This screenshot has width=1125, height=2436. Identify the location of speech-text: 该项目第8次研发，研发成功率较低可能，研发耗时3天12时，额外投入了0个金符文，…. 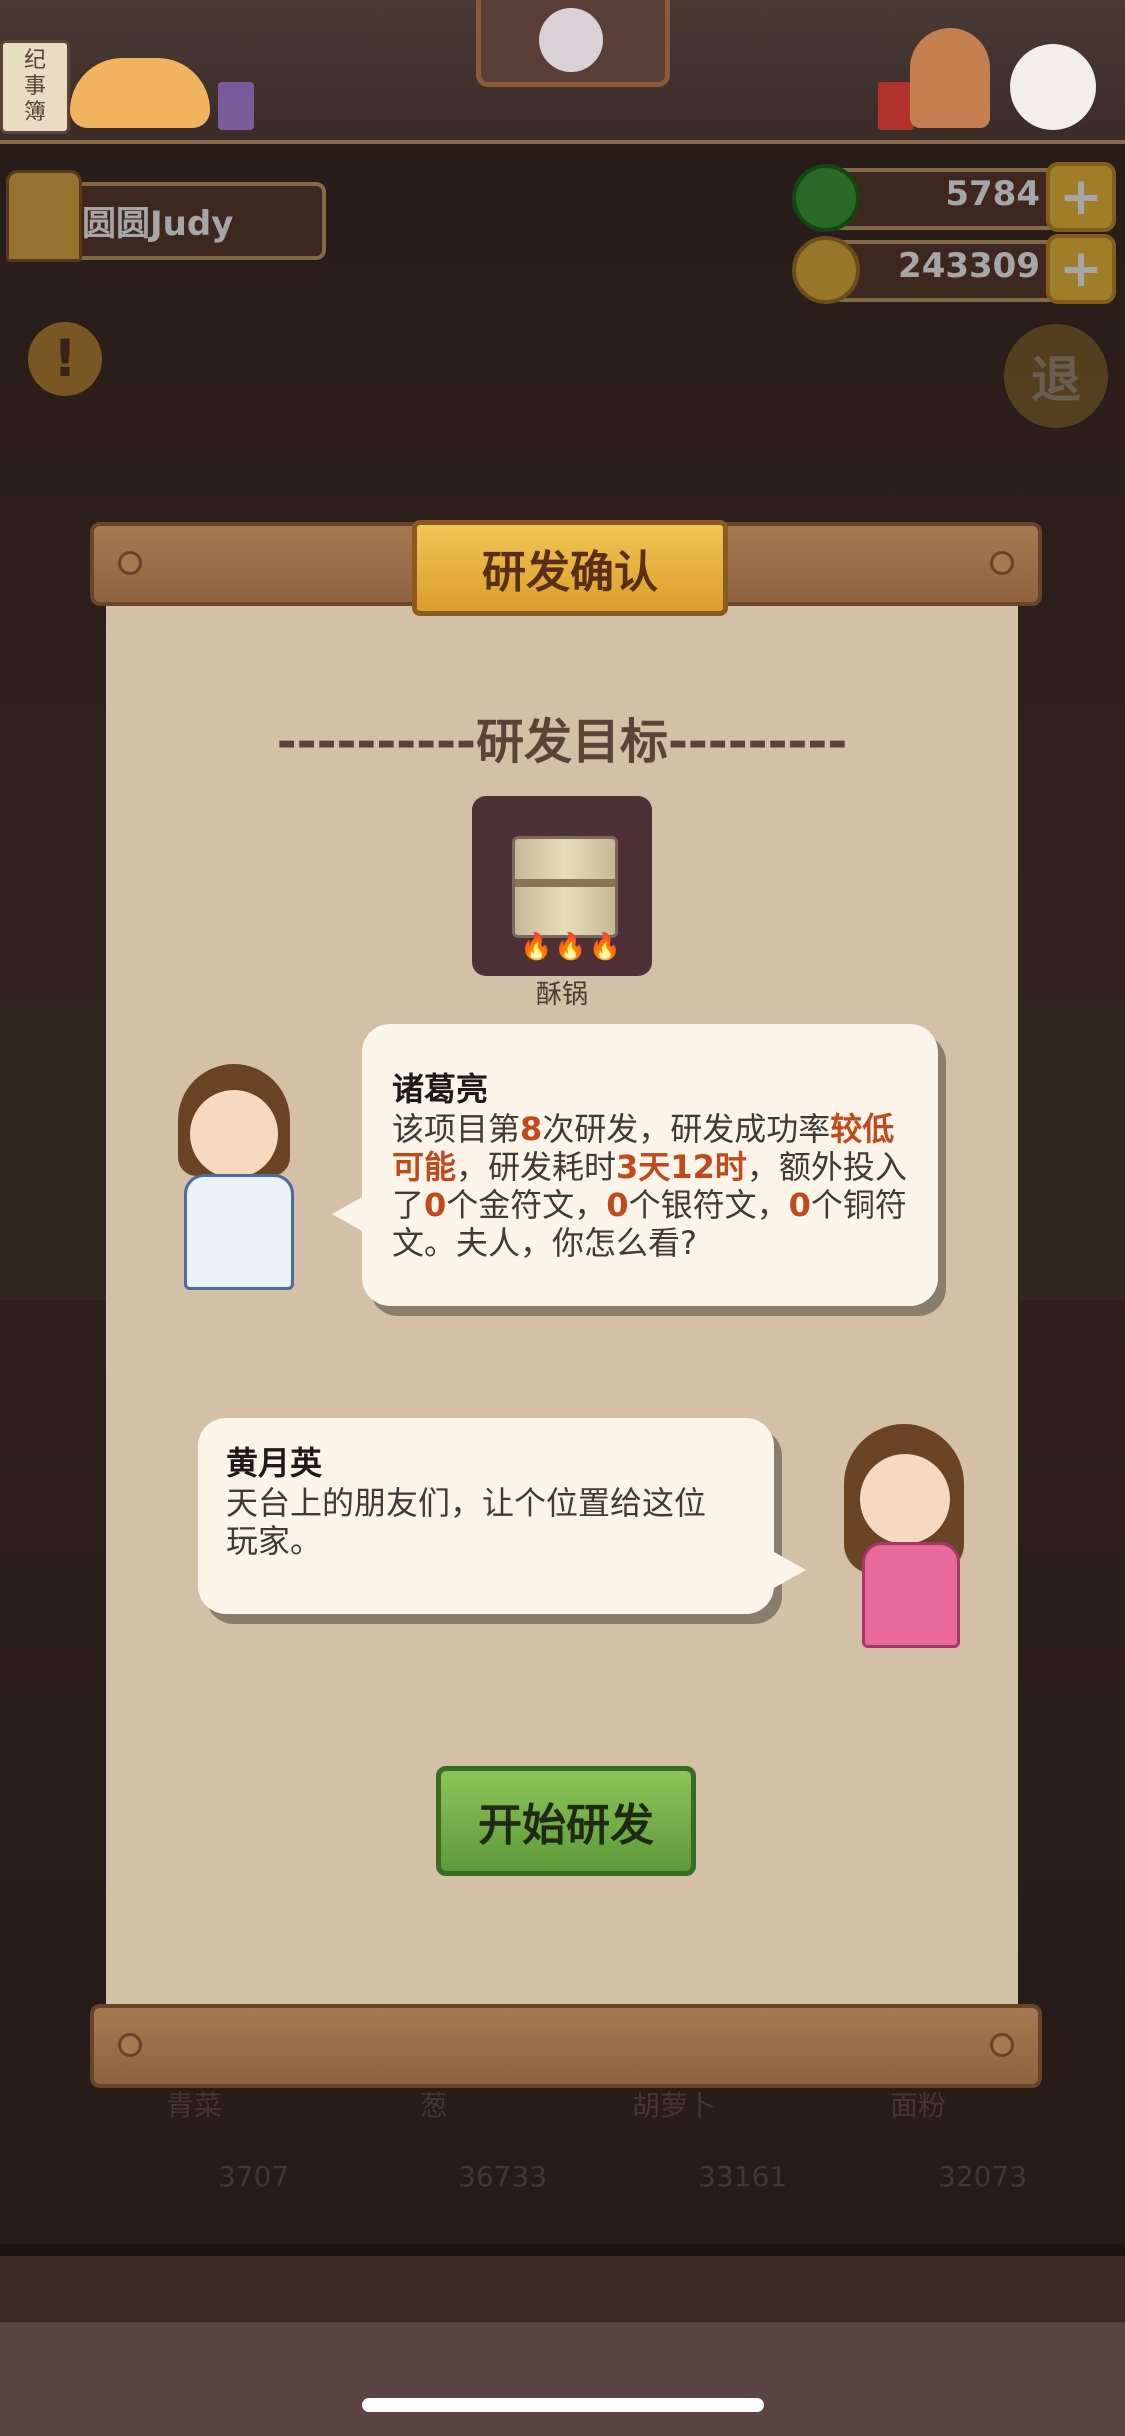
(649, 1186).